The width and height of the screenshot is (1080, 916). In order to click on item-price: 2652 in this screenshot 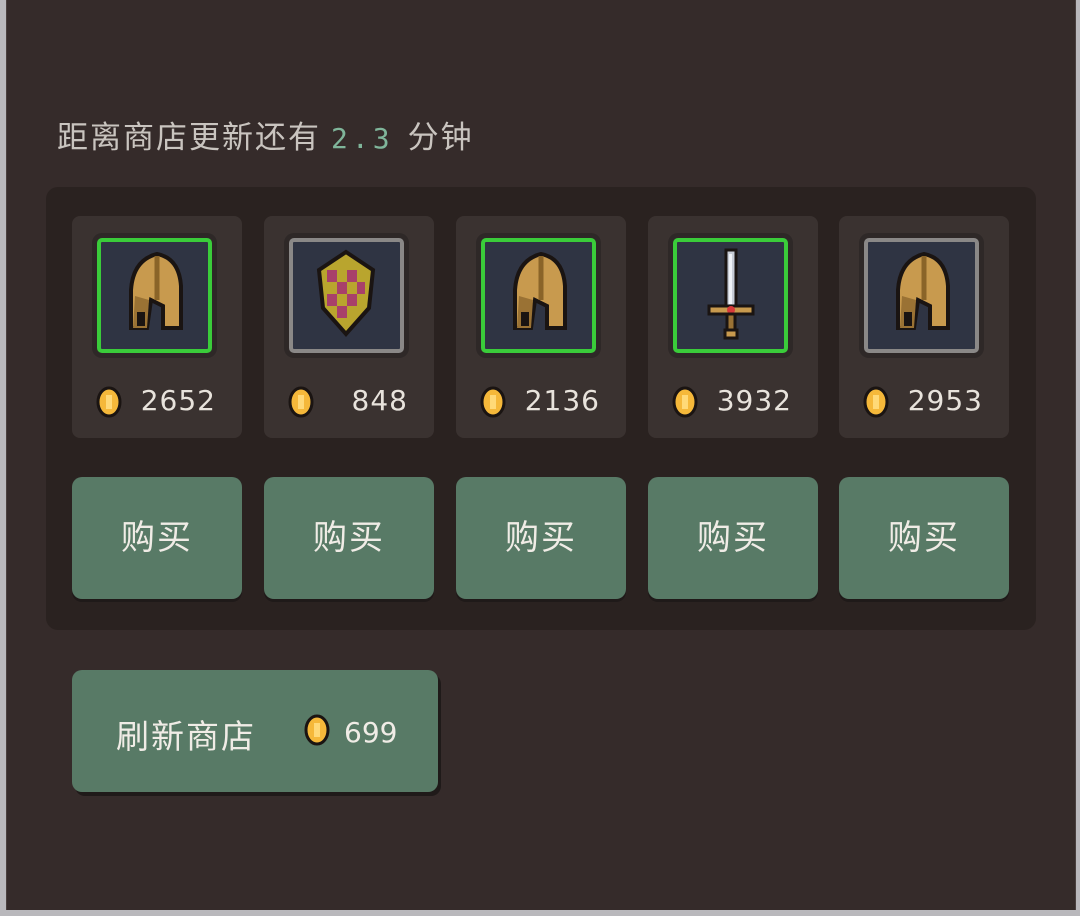, I will do `click(178, 400)`.